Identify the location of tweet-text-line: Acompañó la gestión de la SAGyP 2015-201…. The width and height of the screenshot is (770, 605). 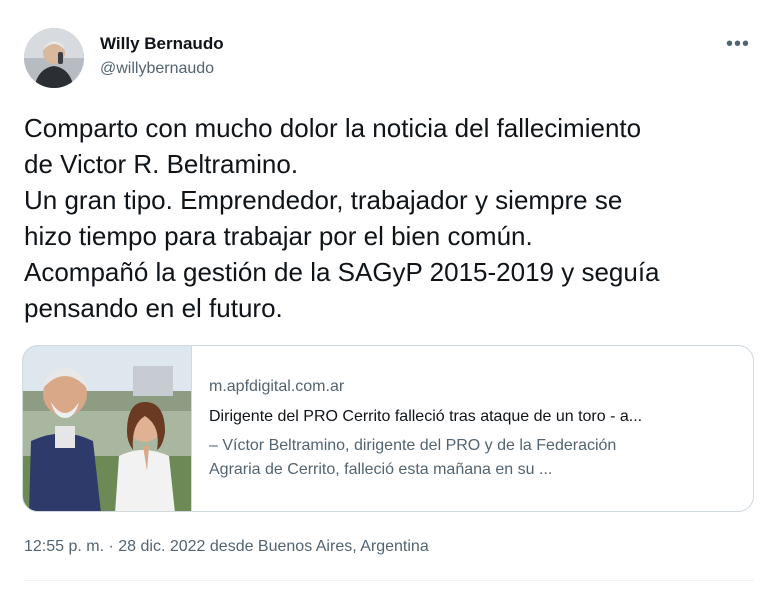
(342, 272).